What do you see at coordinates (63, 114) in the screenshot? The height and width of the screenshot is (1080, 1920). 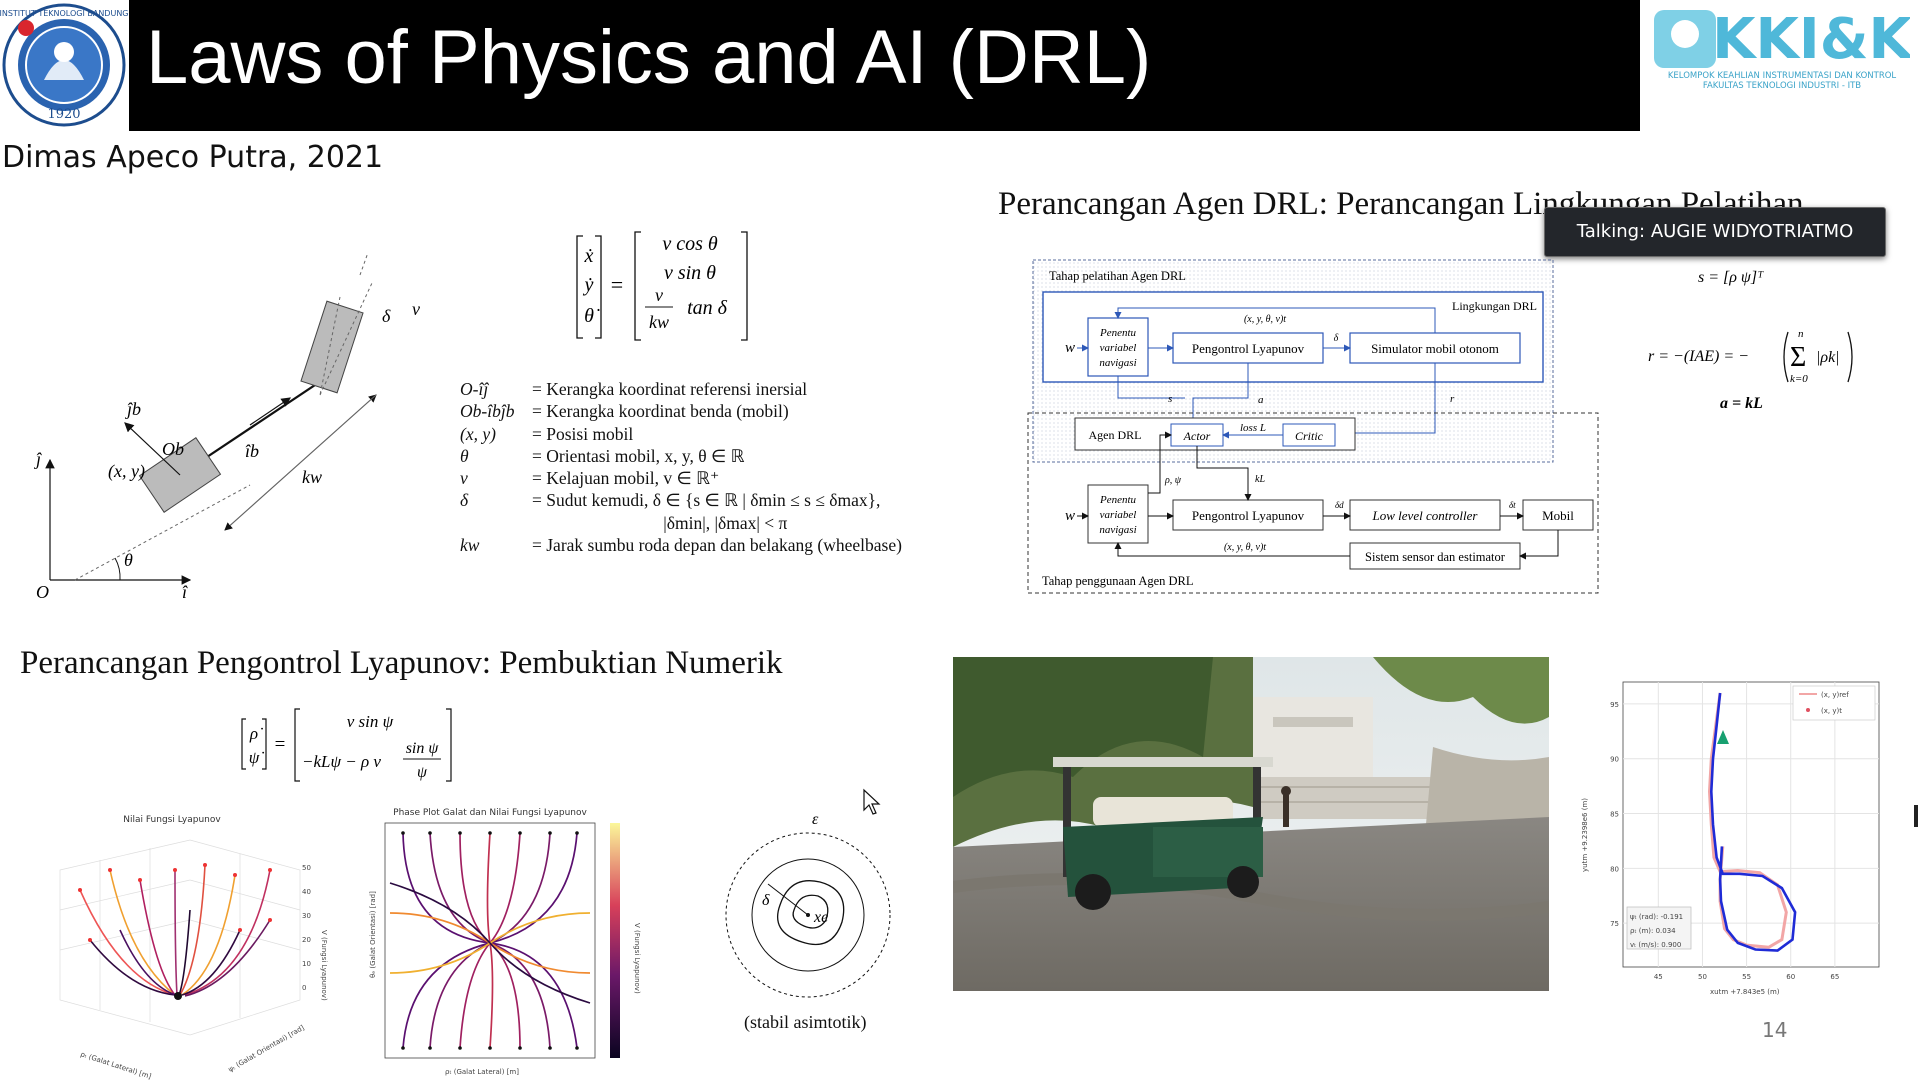 I see `svg-text: 1920` at bounding box center [63, 114].